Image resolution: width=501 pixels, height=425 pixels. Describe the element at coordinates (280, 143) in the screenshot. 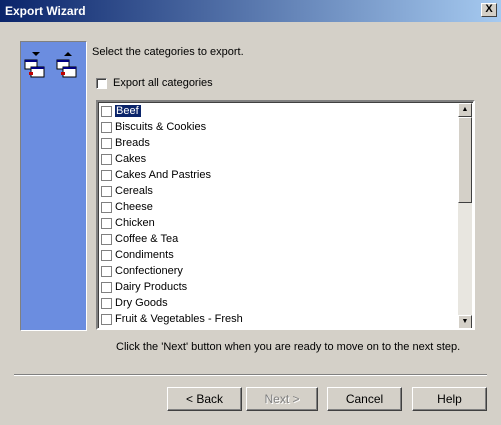

I see `category-item: Breads` at that location.